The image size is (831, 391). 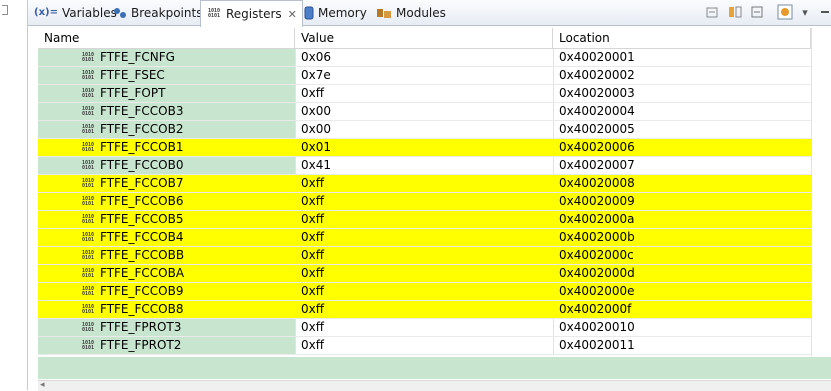 What do you see at coordinates (682, 165) in the screenshot?
I see `register-location: 0x40020007` at bounding box center [682, 165].